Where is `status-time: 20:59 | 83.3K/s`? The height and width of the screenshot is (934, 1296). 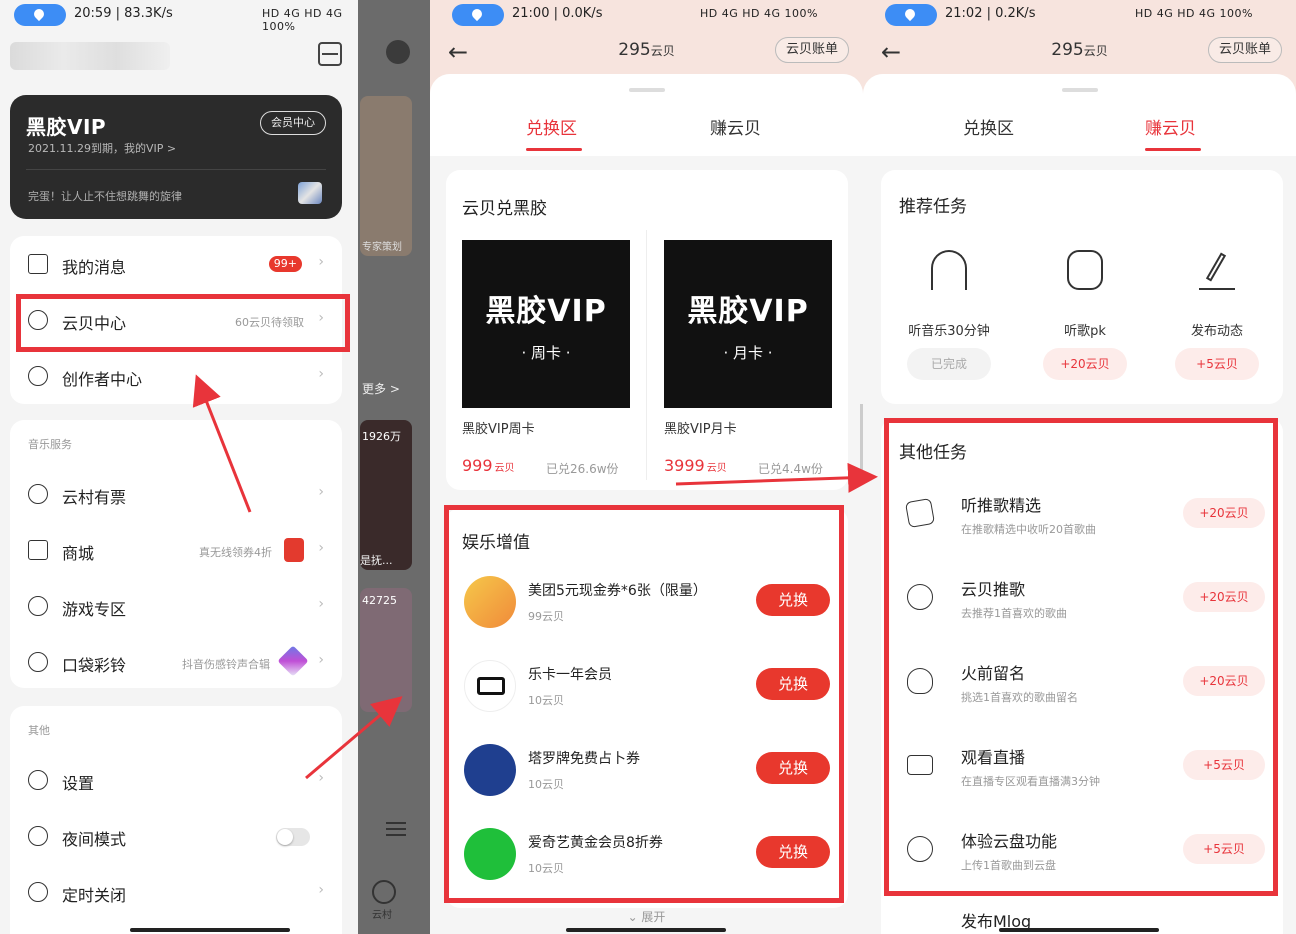
status-time: 20:59 | 83.3K/s is located at coordinates (123, 13).